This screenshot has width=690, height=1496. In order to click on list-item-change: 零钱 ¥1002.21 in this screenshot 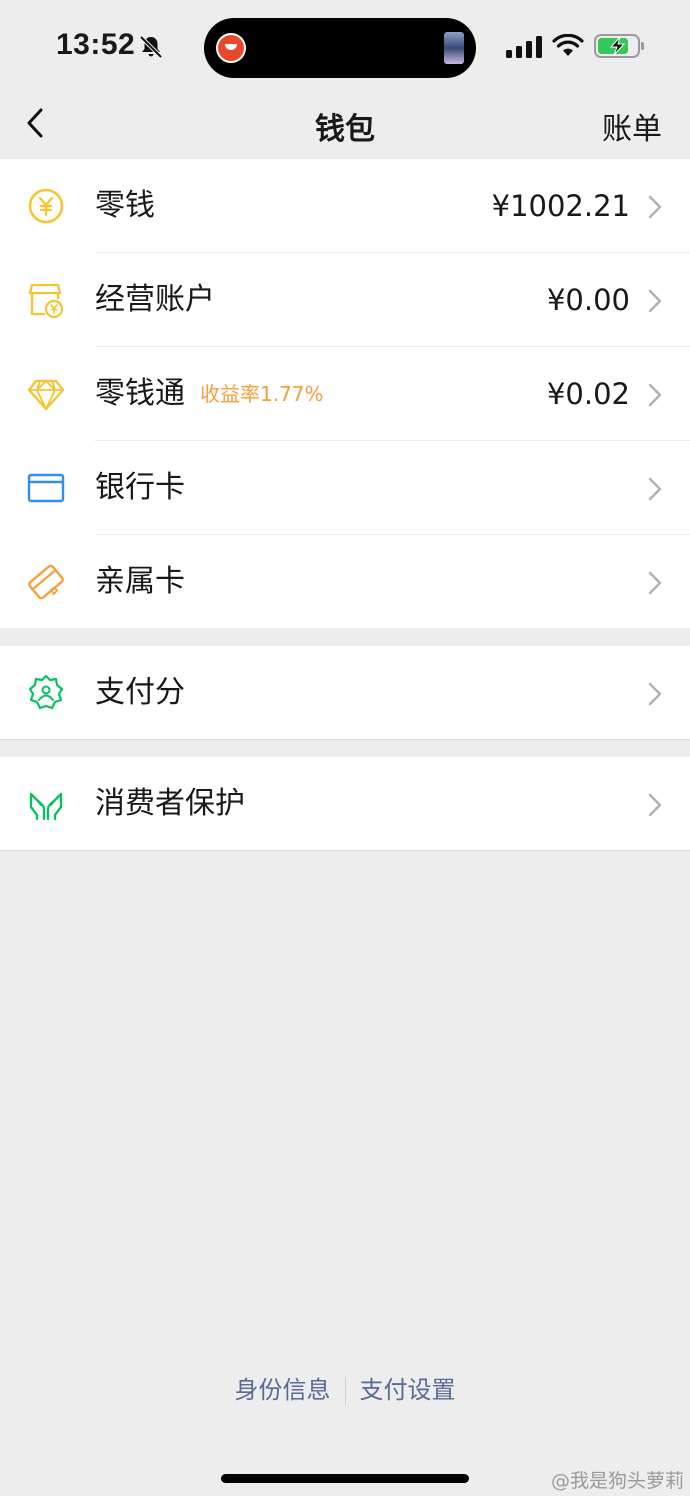, I will do `click(345, 206)`.